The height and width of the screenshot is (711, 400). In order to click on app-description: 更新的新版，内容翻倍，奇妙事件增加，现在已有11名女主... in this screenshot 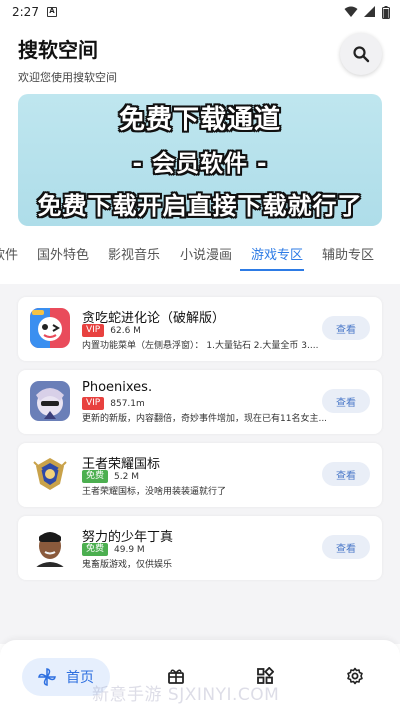, I will do `click(205, 419)`.